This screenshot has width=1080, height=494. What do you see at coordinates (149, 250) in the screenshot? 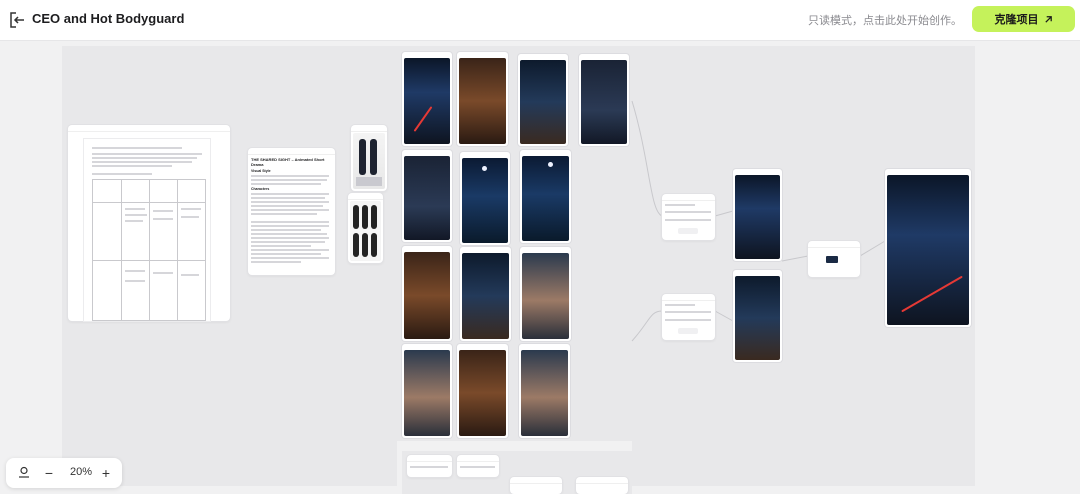
I see `script-table` at bounding box center [149, 250].